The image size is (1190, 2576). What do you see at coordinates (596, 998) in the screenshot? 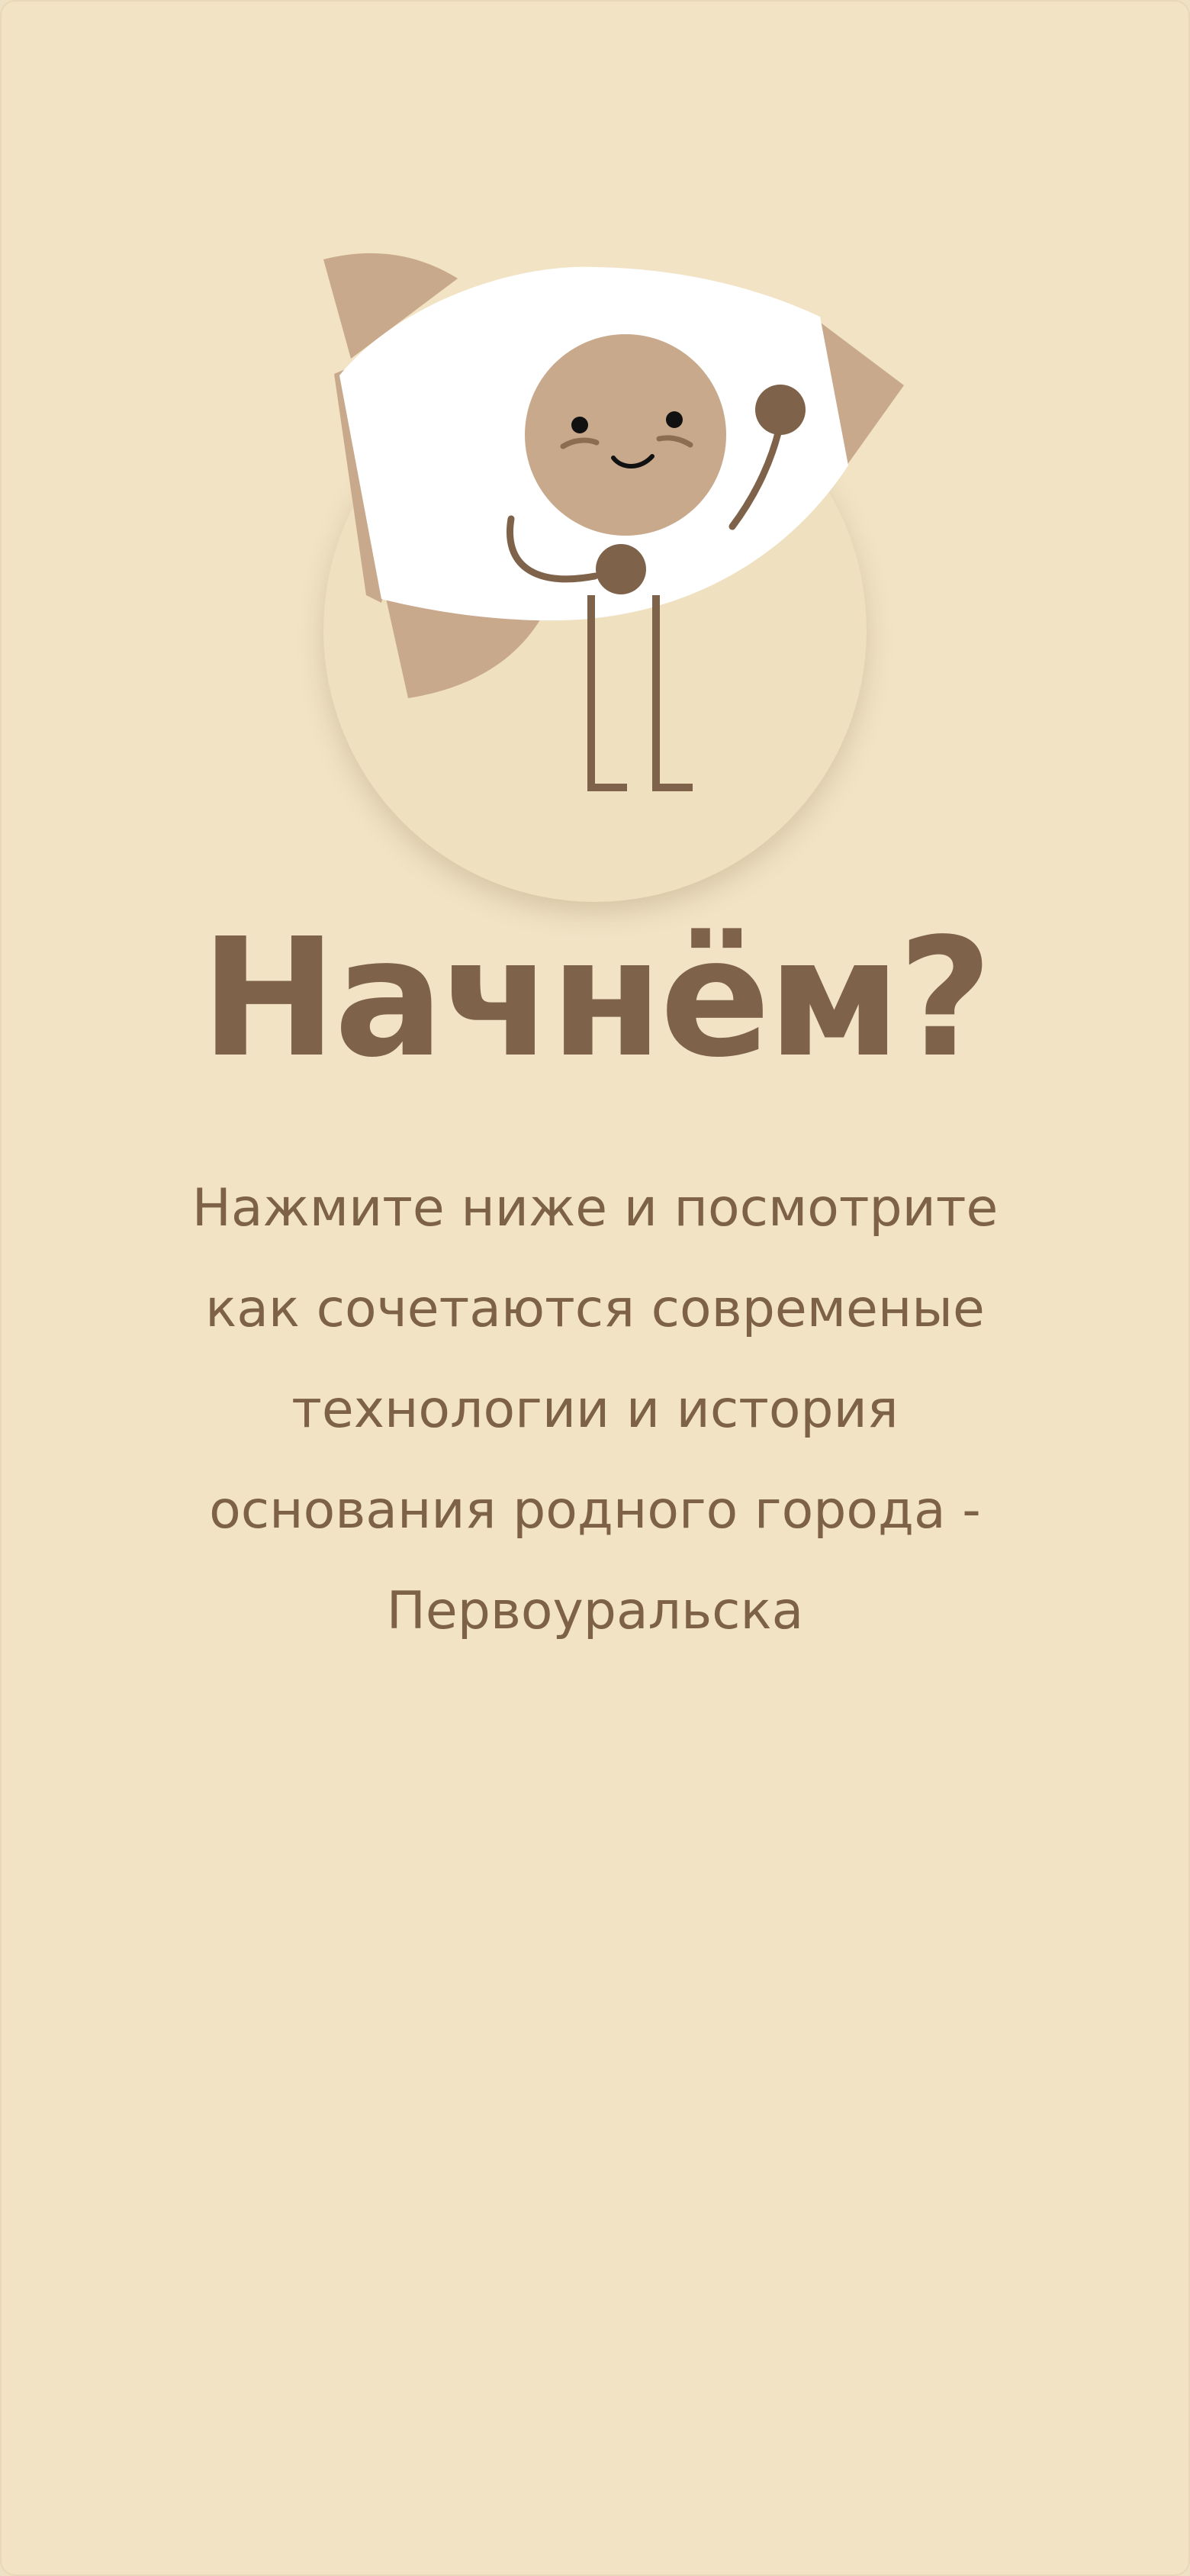
I see `page-title: Начнём?` at bounding box center [596, 998].